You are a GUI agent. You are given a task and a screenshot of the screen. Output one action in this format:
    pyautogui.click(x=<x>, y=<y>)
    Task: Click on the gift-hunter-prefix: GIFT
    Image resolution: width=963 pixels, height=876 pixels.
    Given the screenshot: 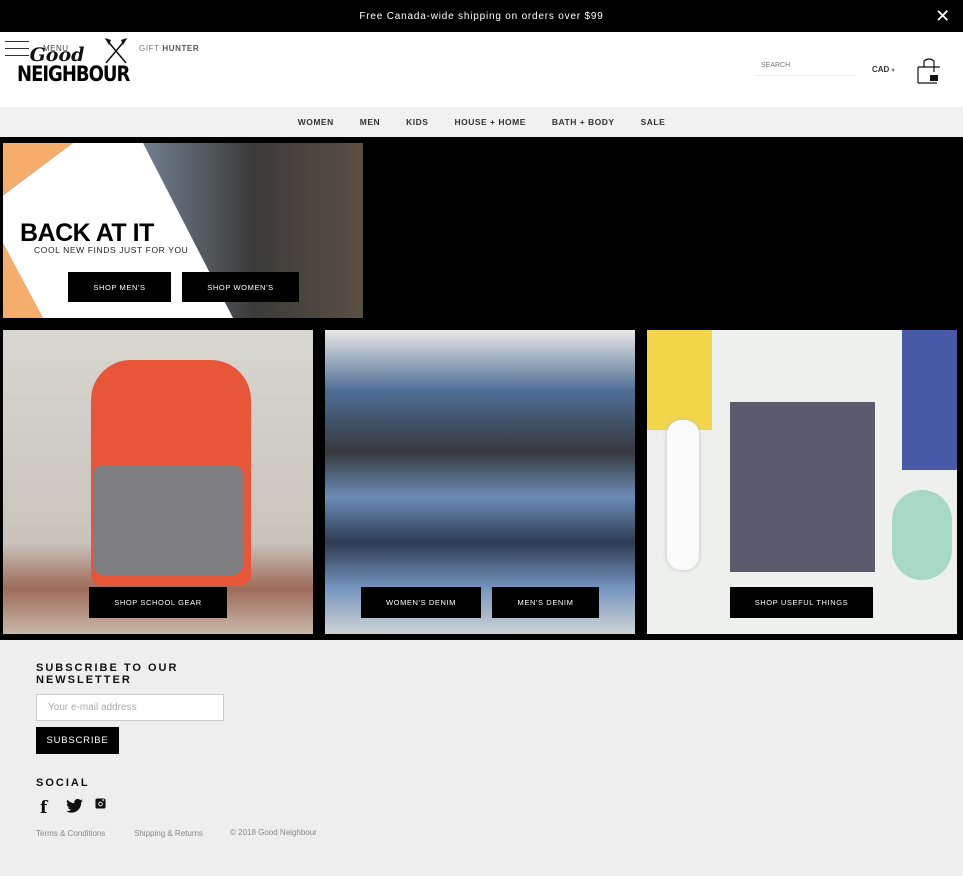 What is the action you would take?
    pyautogui.click(x=149, y=48)
    